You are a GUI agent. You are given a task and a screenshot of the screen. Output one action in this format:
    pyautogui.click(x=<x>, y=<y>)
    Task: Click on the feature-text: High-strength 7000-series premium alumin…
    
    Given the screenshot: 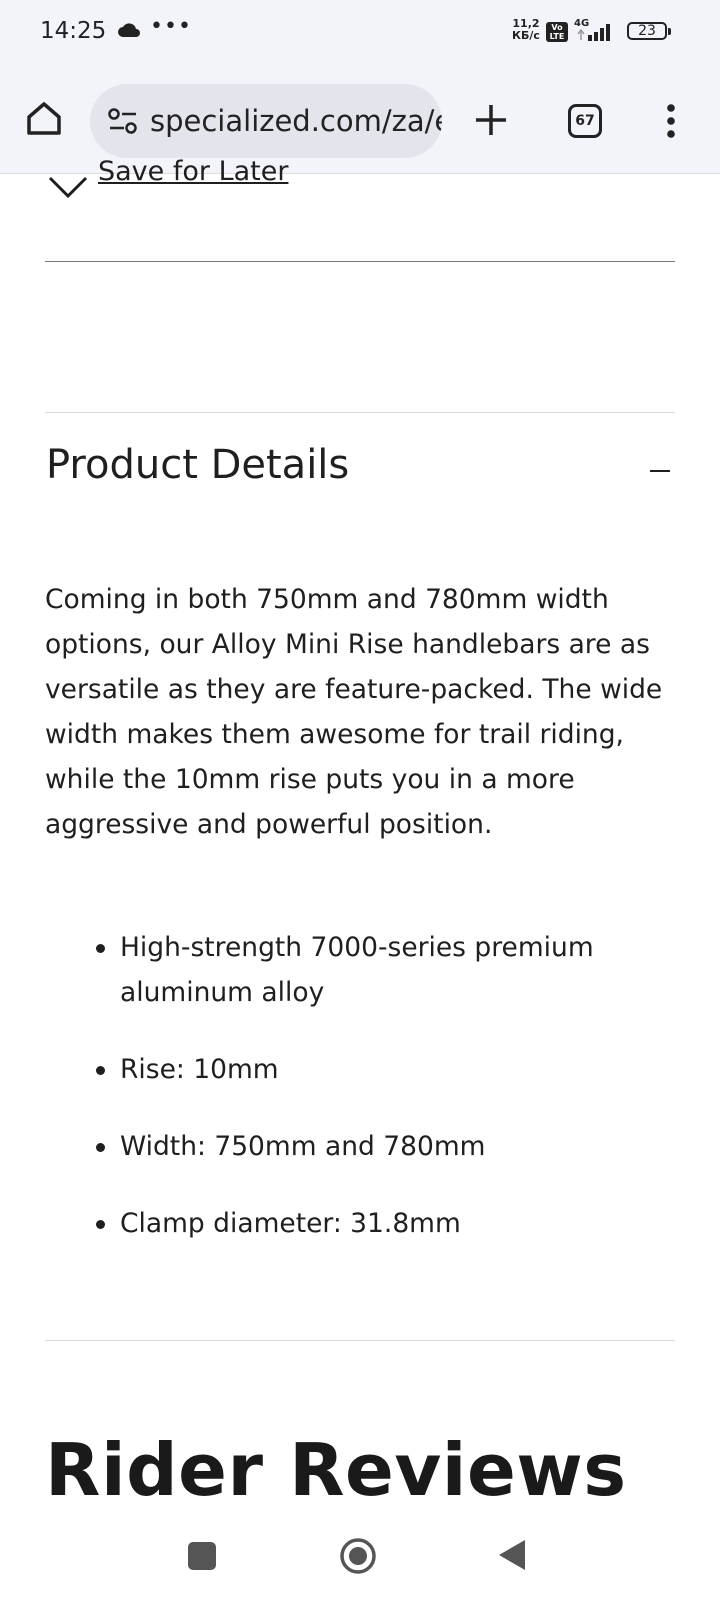 What is the action you would take?
    pyautogui.click(x=357, y=970)
    